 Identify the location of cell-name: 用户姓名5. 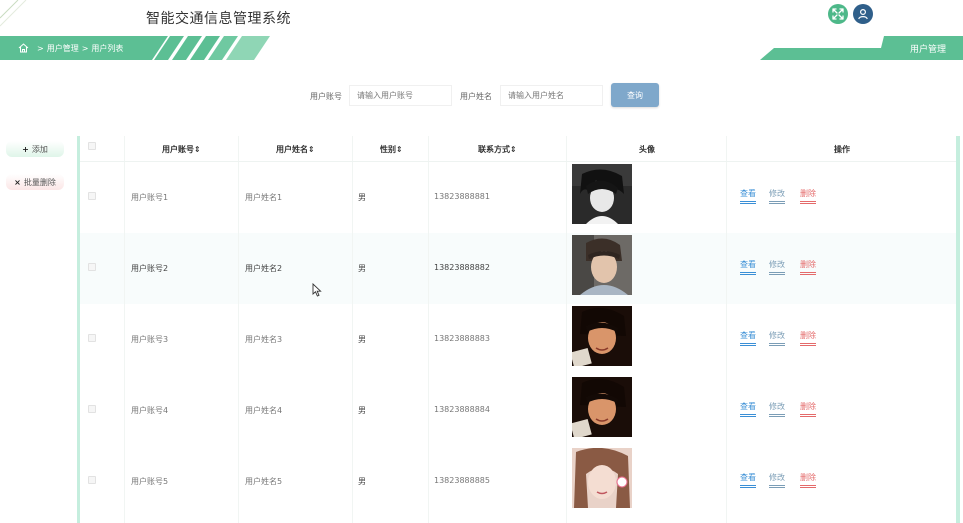
(264, 481).